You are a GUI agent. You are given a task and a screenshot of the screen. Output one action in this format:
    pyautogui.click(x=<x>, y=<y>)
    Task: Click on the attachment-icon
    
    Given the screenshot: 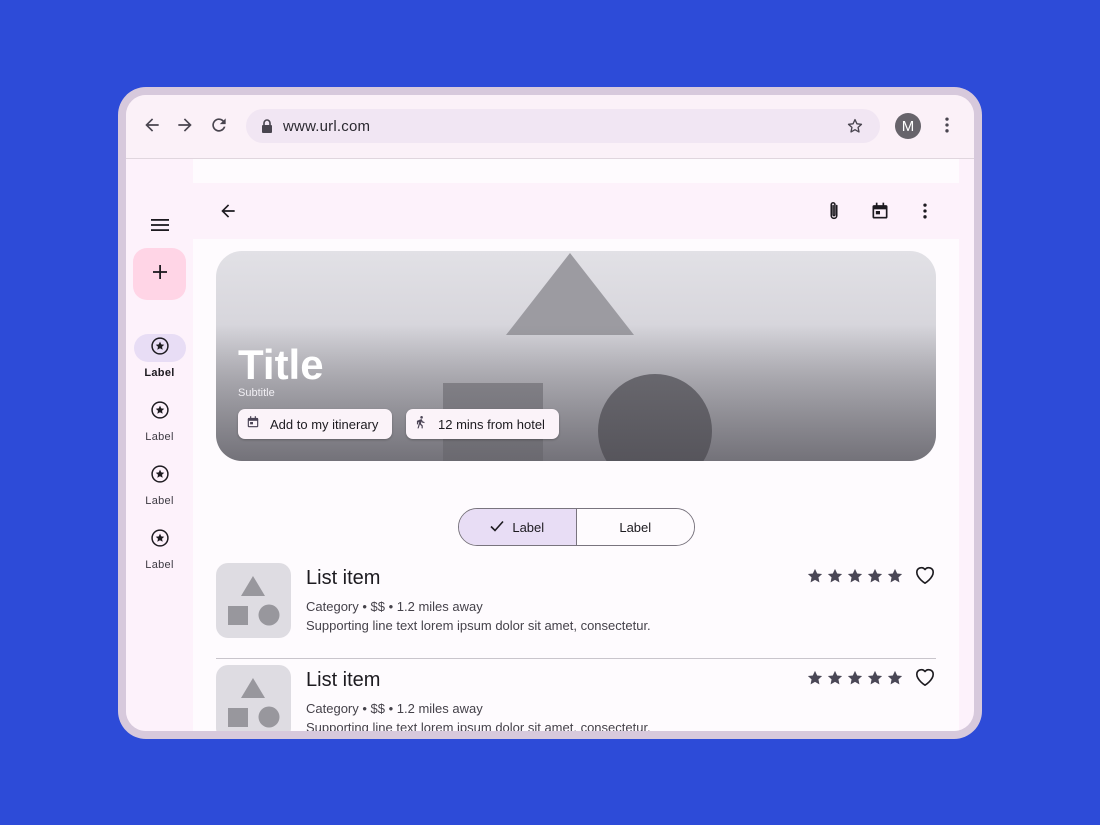 What is the action you would take?
    pyautogui.click(x=834, y=211)
    